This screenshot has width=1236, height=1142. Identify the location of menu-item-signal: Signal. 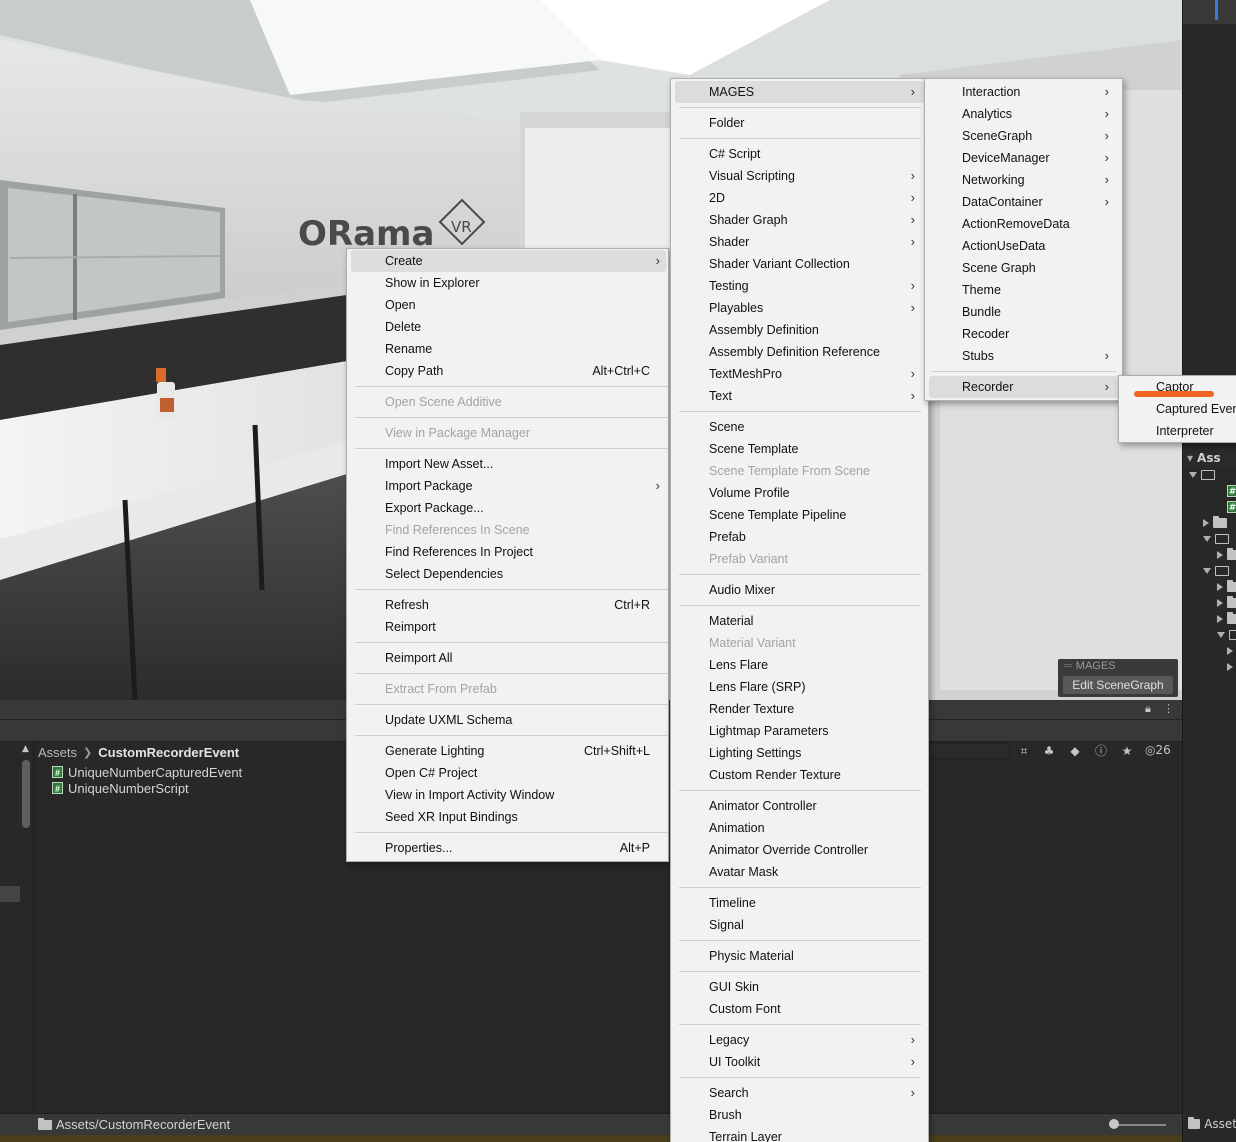
(800, 925).